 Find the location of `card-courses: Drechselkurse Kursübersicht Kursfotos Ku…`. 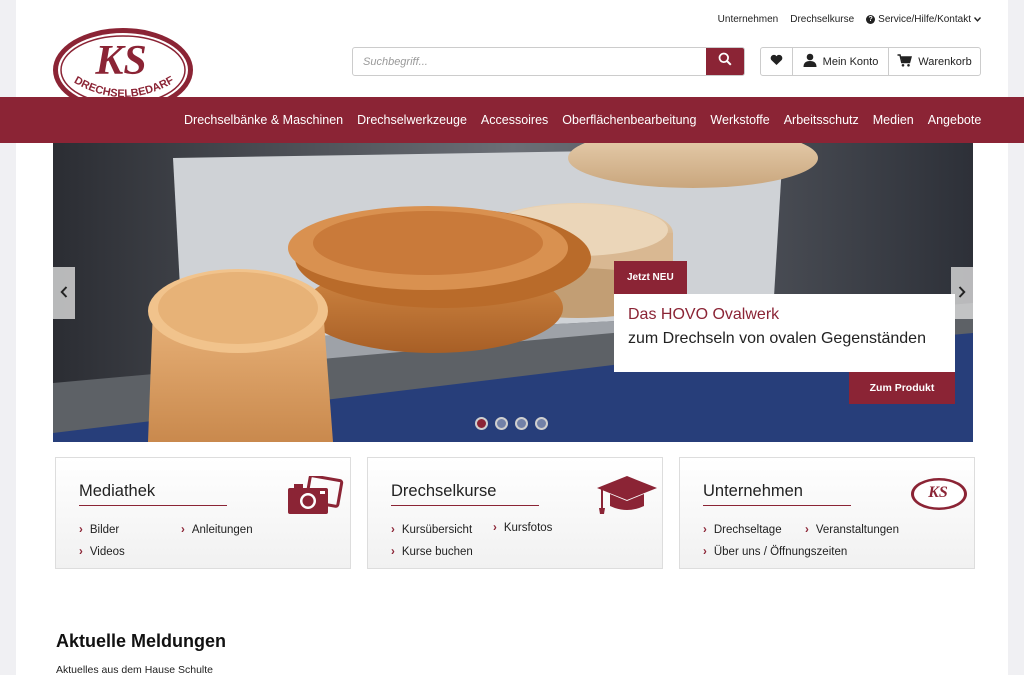

card-courses: Drechselkurse Kursübersicht Kursfotos Ku… is located at coordinates (515, 513).